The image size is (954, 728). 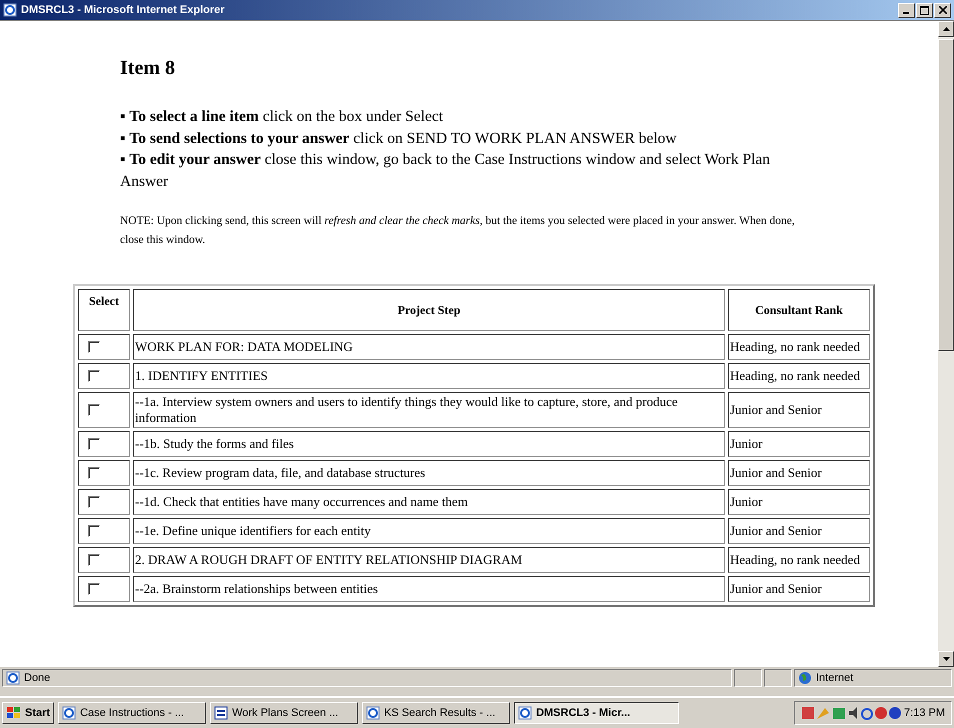 I want to click on table-cell: --1e. Define unique identifiers for each entity, so click(x=429, y=531).